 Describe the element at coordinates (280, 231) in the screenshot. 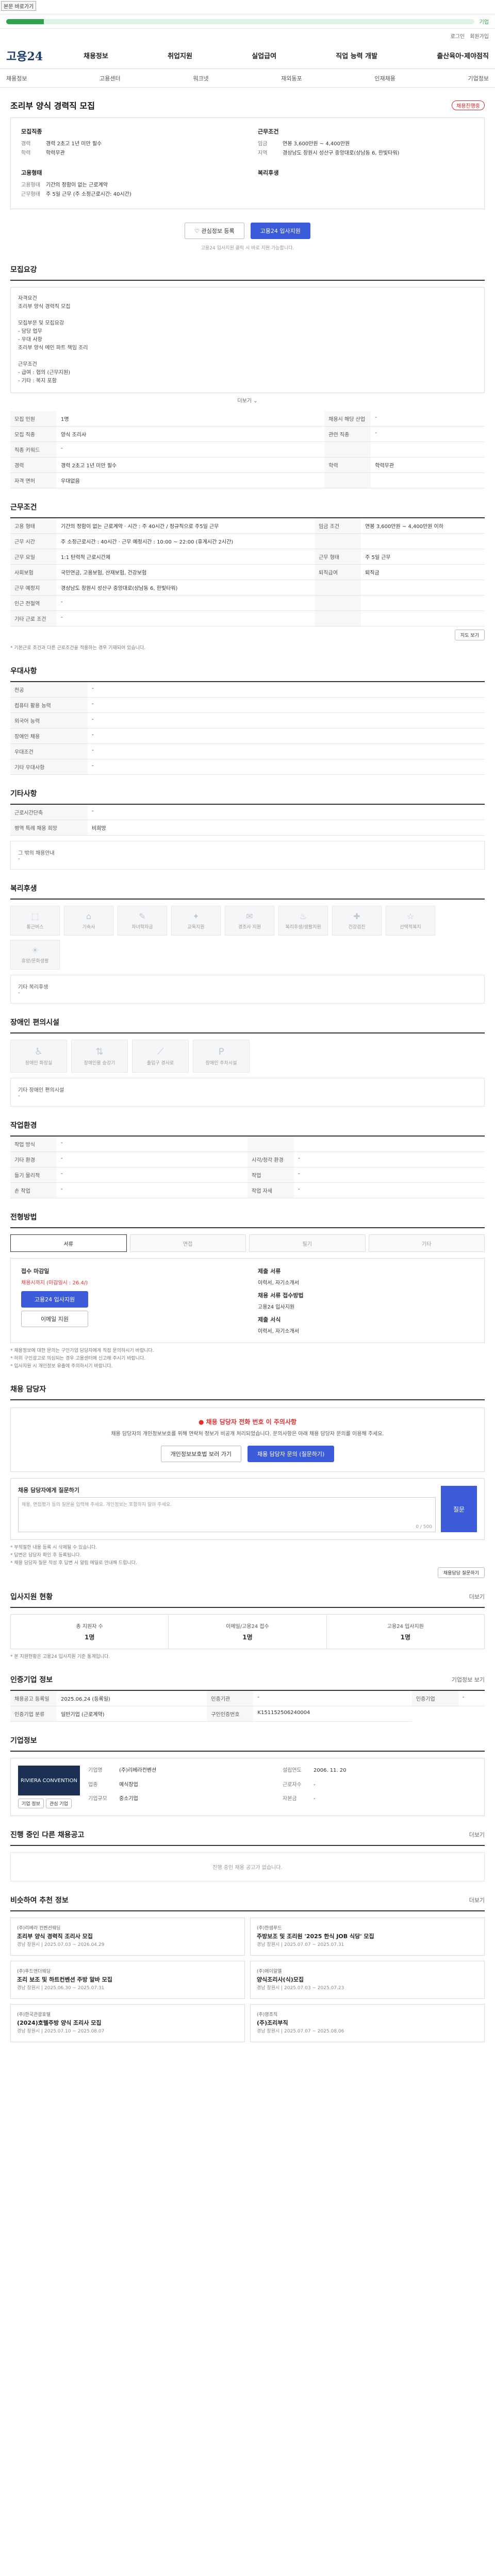

I see `apply-button: 고용24 입사지원` at that location.